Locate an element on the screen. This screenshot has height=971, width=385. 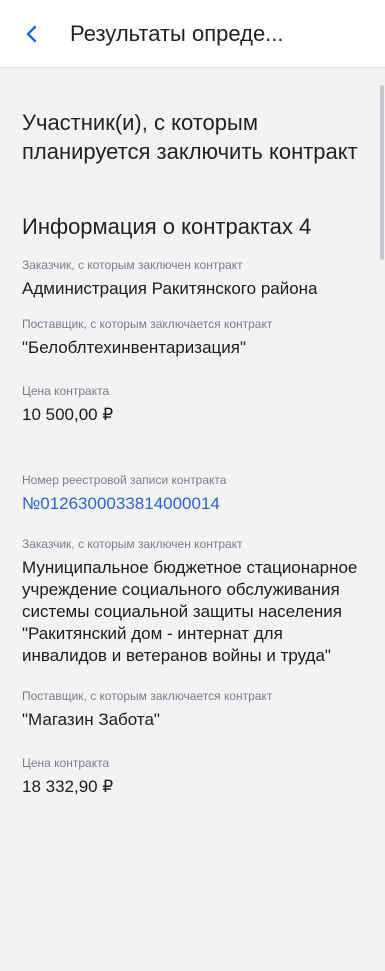
scrollbar is located at coordinates (382, 172).